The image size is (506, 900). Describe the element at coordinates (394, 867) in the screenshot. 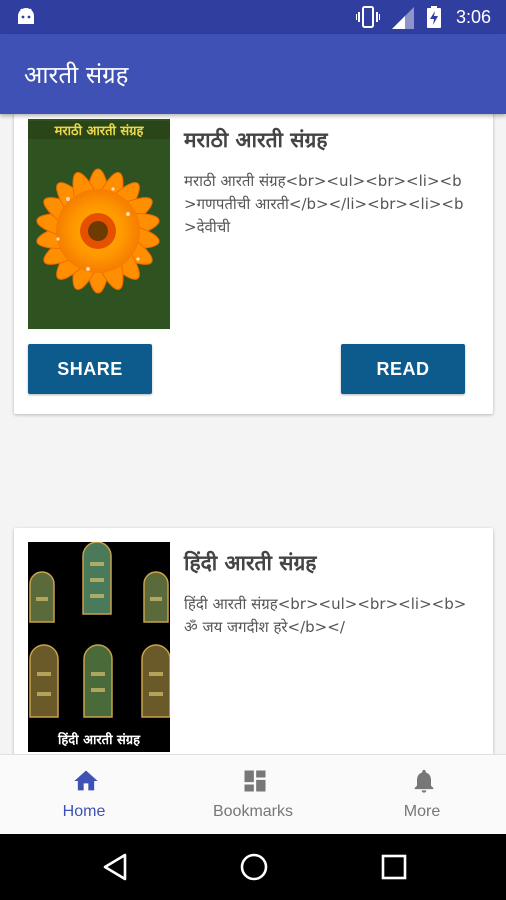

I see `recents-icon` at that location.